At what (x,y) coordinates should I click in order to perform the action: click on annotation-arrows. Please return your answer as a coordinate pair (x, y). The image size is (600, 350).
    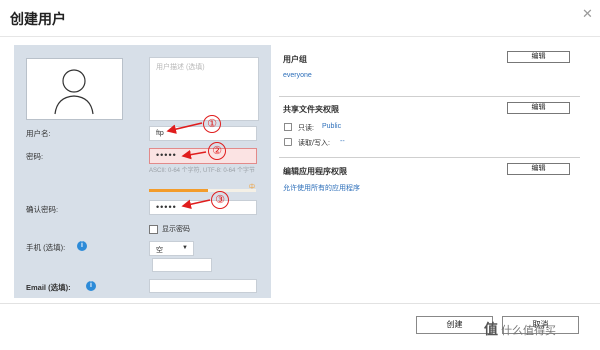
    Looking at the image, I should click on (188, 165).